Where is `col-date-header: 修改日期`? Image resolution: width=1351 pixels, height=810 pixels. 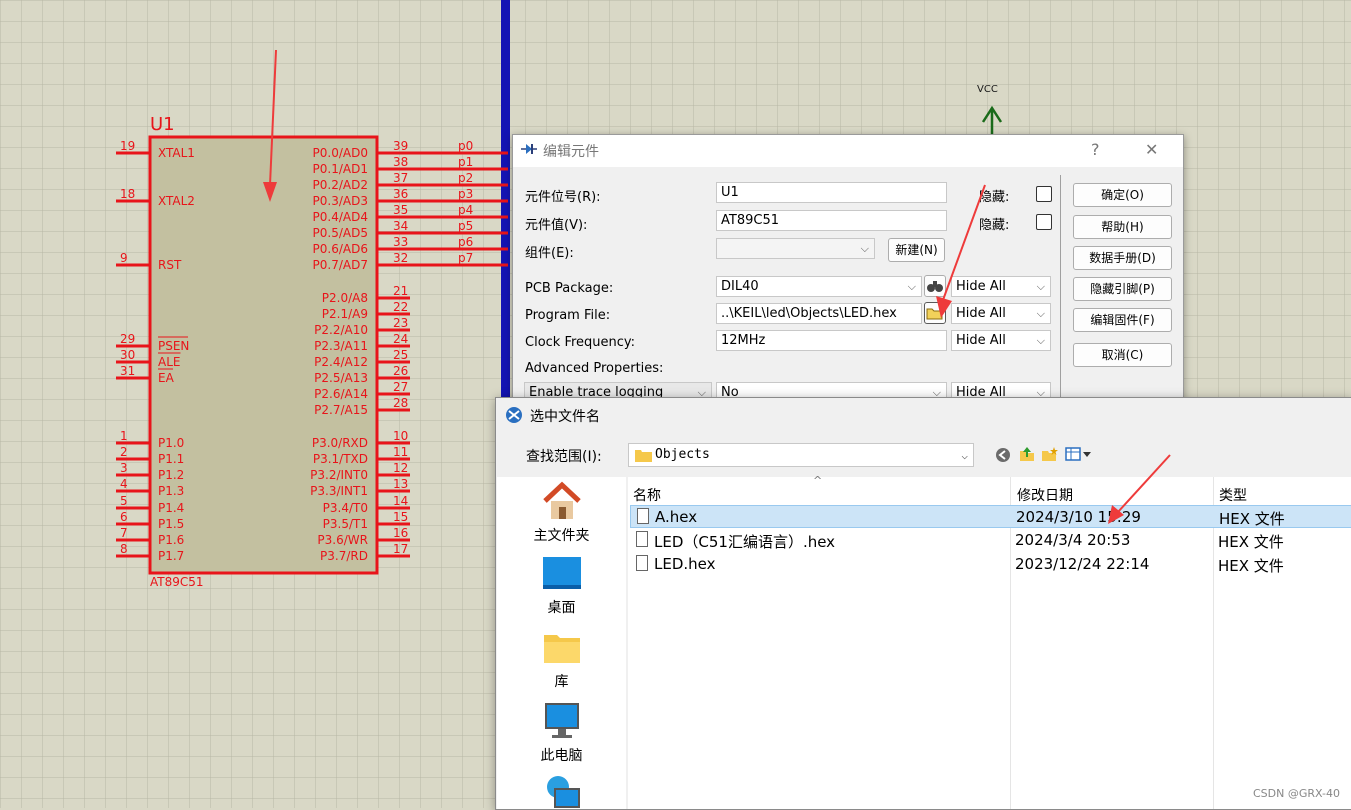 col-date-header: 修改日期 is located at coordinates (1045, 495).